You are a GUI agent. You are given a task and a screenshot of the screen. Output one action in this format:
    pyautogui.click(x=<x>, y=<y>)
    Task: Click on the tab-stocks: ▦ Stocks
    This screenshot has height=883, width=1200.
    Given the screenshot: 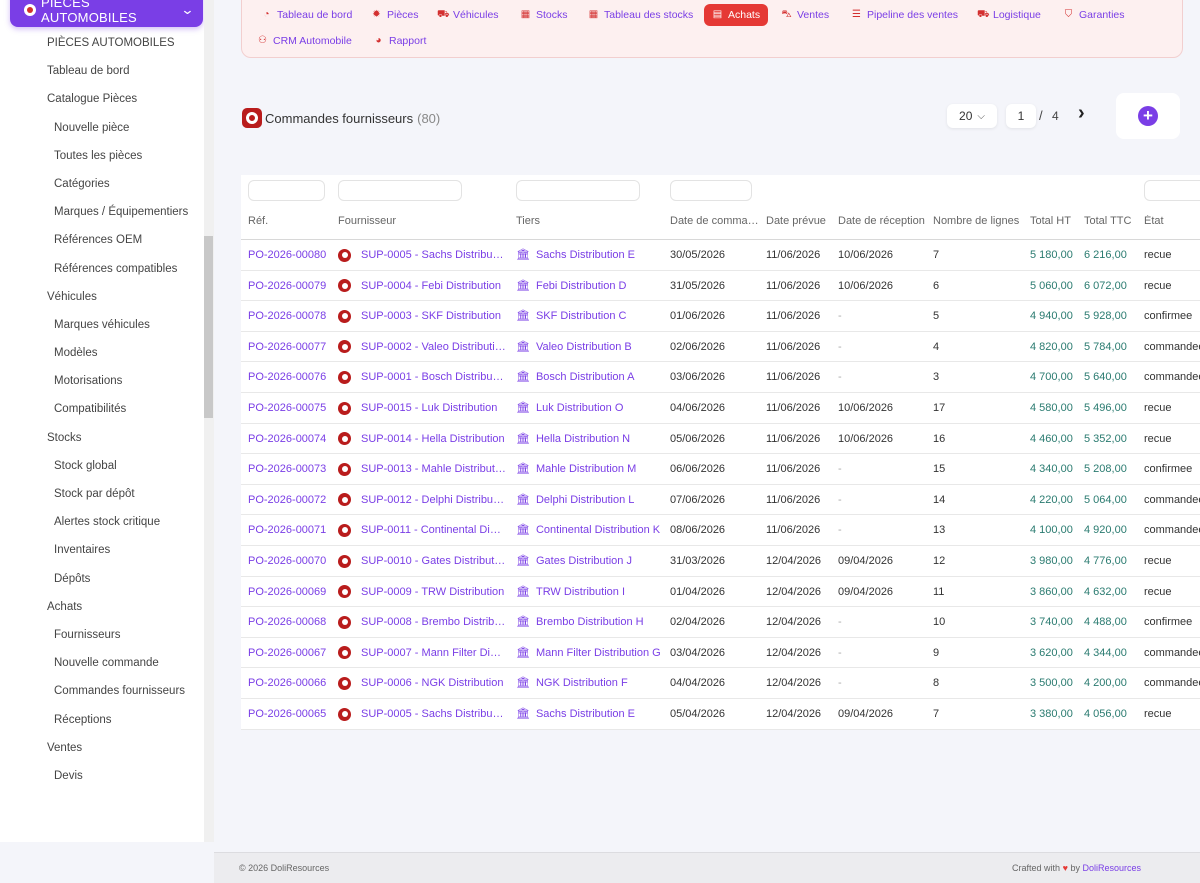 What is the action you would take?
    pyautogui.click(x=544, y=15)
    